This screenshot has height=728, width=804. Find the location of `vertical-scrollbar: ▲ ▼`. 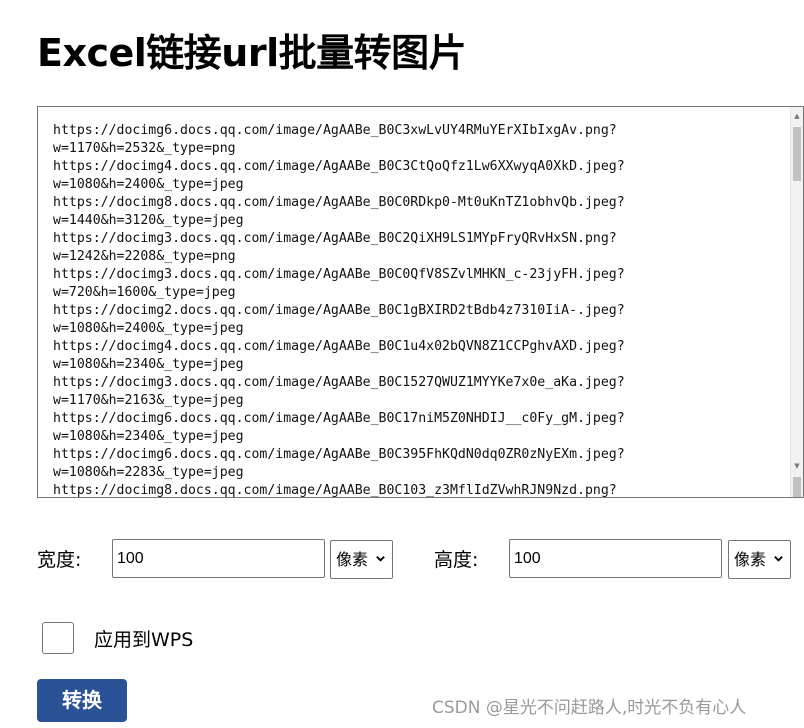

vertical-scrollbar: ▲ ▼ is located at coordinates (796, 302).